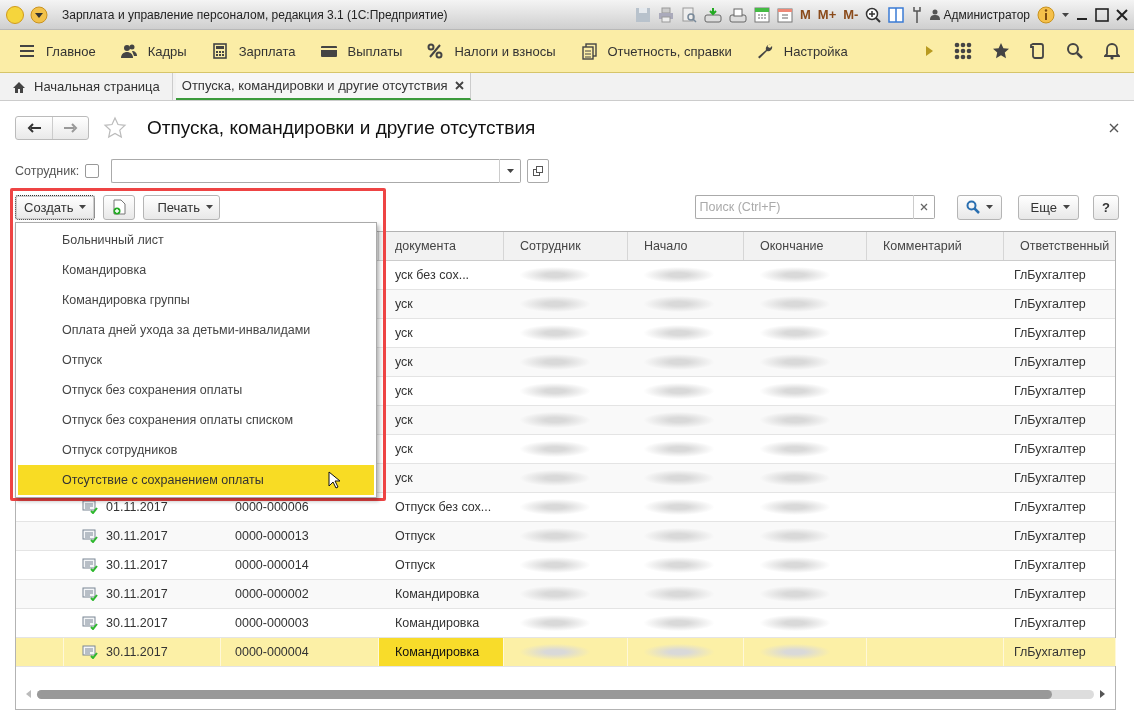 This screenshot has width=1134, height=725. Describe the element at coordinates (963, 51) in the screenshot. I see `apps-icon` at that location.